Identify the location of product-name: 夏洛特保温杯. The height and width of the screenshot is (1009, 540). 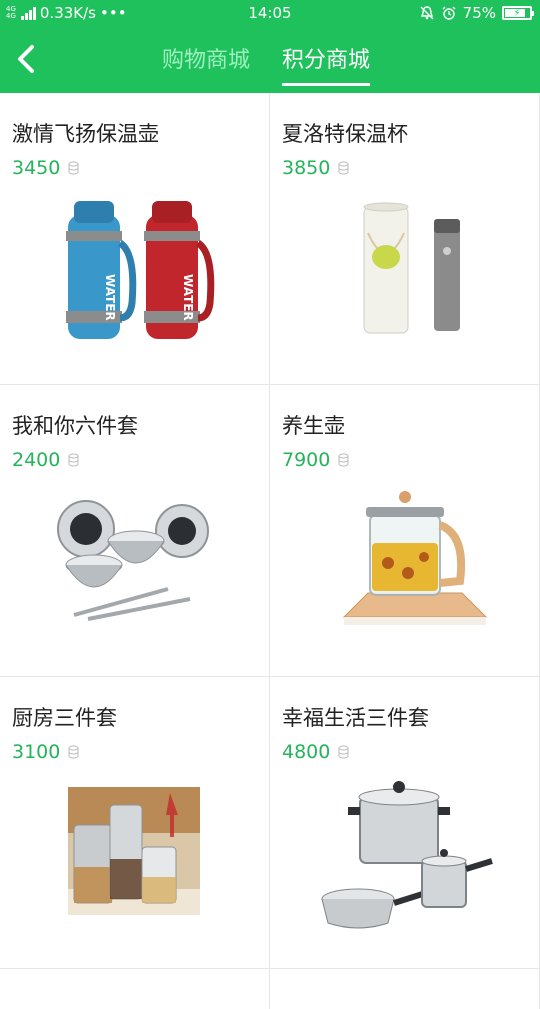
(345, 134).